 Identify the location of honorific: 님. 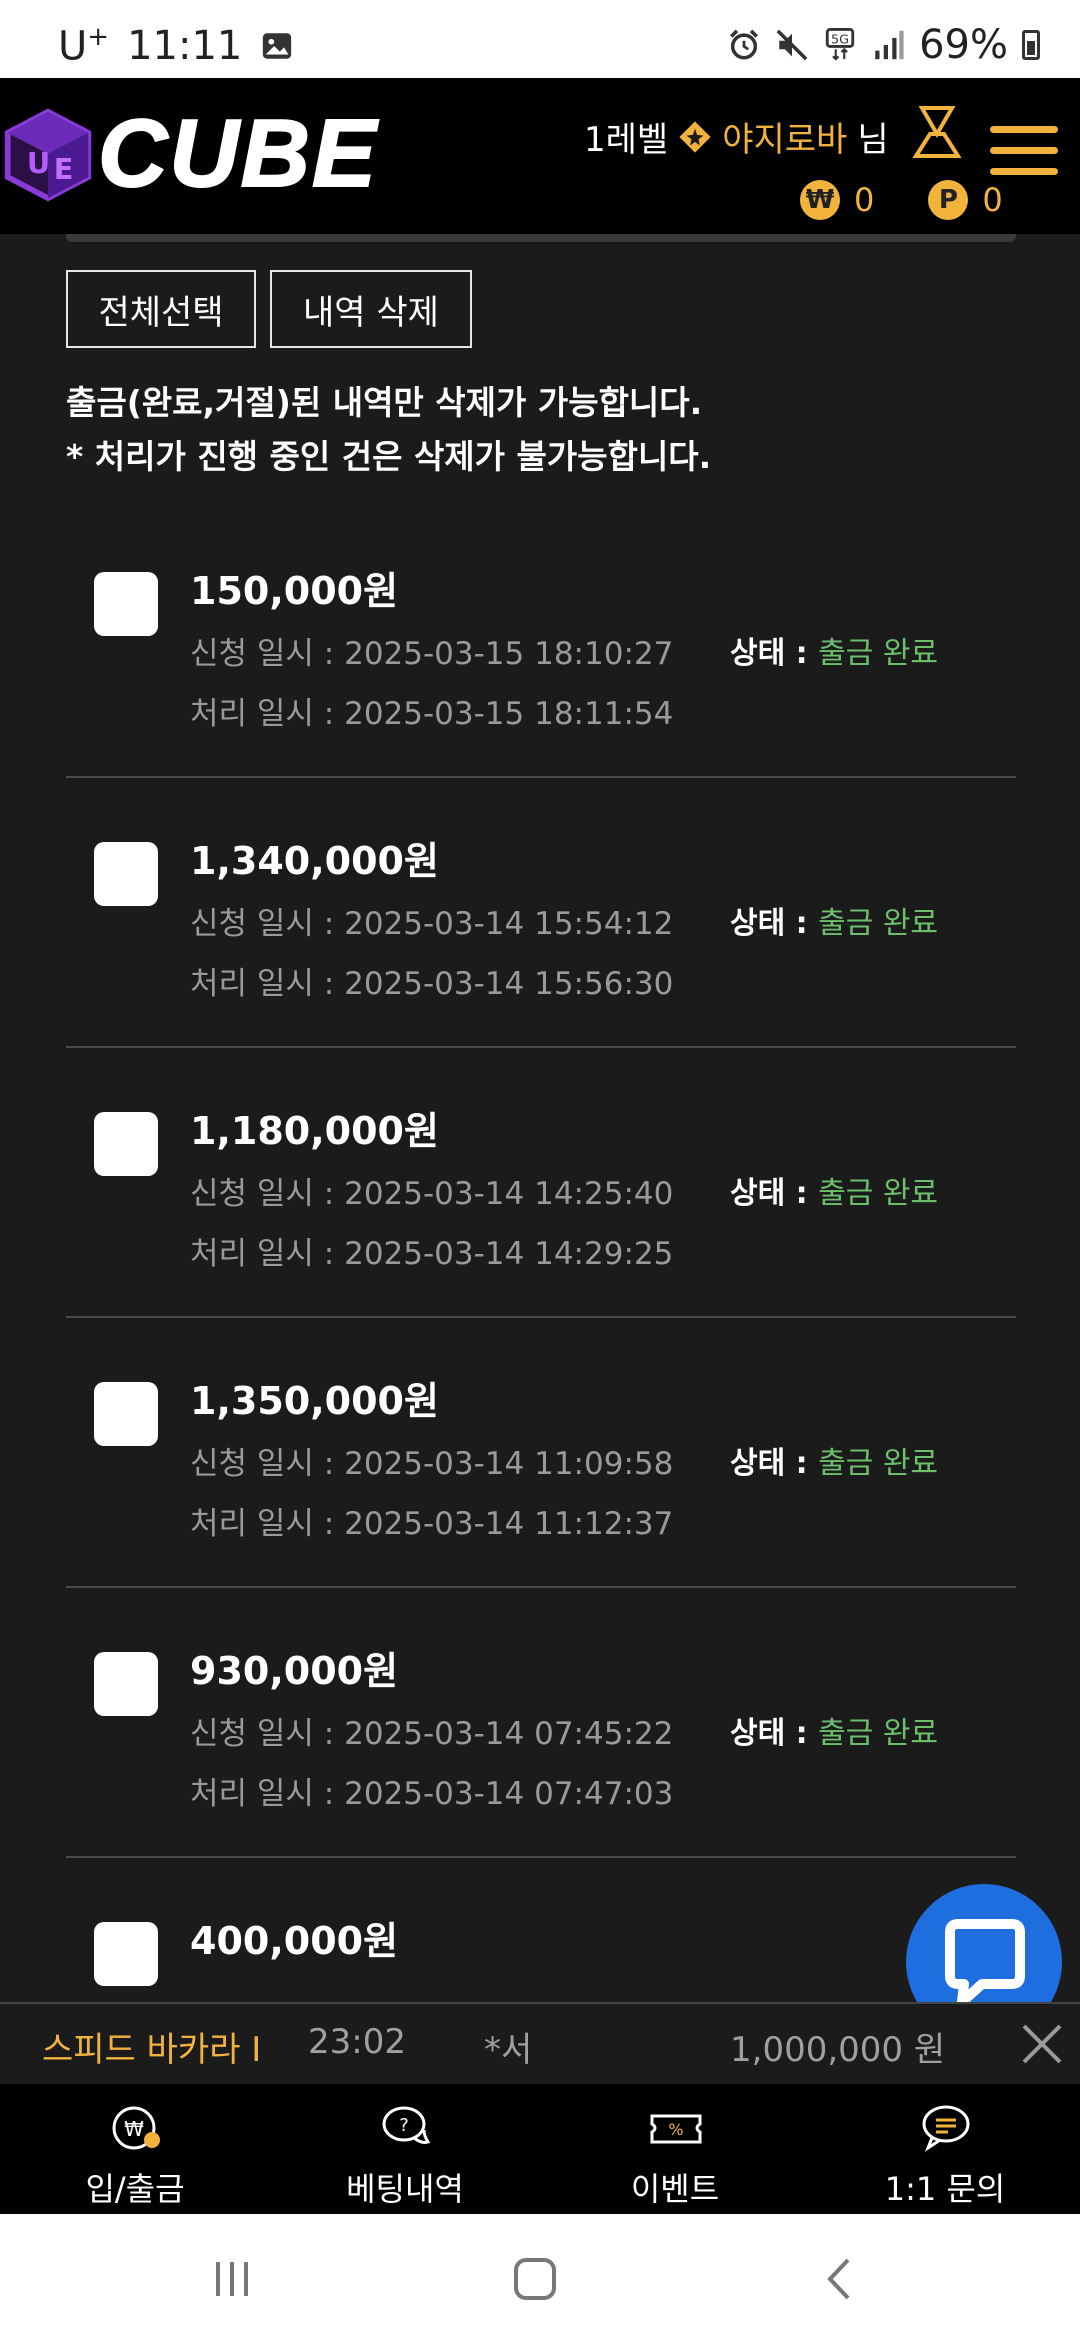
(873, 140).